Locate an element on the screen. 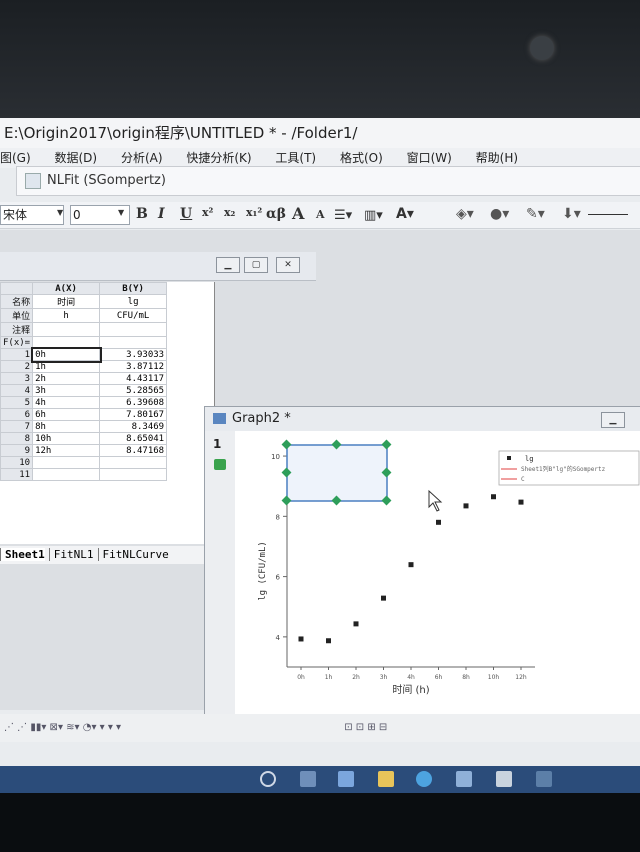 Image resolution: width=640 pixels, height=852 pixels. corner-cell is located at coordinates (17, 288).